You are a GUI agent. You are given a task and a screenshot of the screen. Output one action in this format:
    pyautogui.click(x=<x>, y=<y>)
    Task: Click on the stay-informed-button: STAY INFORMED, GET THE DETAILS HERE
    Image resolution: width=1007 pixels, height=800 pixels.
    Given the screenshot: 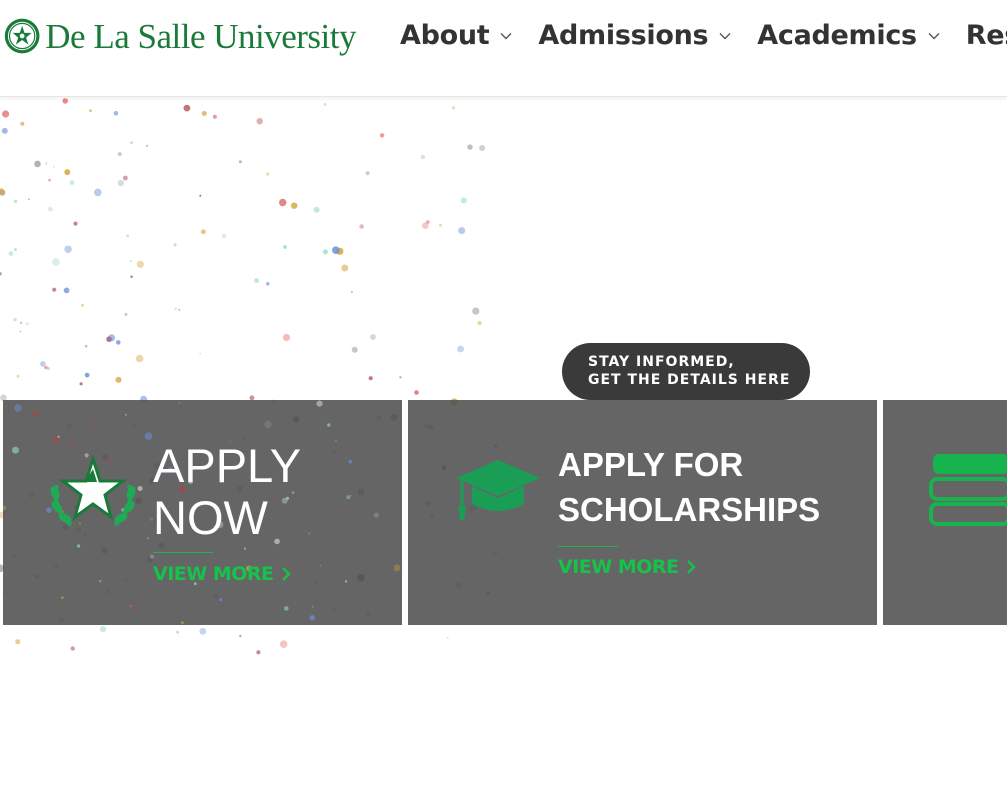 What is the action you would take?
    pyautogui.click(x=686, y=371)
    